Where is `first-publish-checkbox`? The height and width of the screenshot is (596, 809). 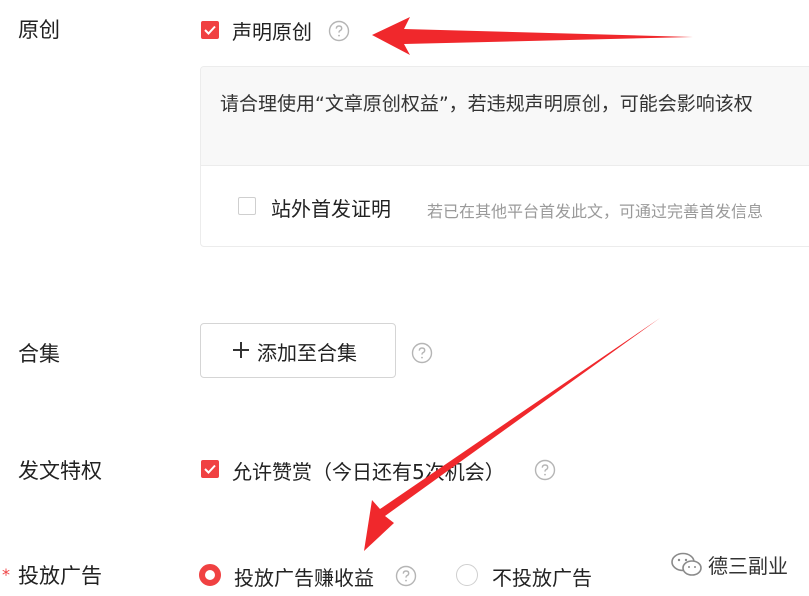 first-publish-checkbox is located at coordinates (247, 206).